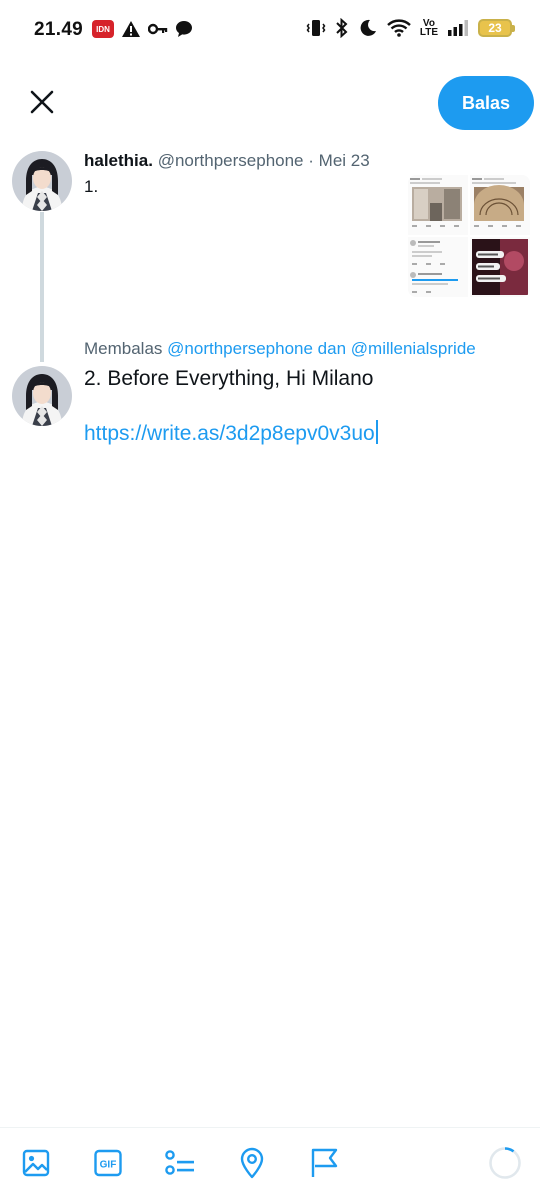  What do you see at coordinates (103, 29) in the screenshot?
I see `idn-app-icon: IDN` at bounding box center [103, 29].